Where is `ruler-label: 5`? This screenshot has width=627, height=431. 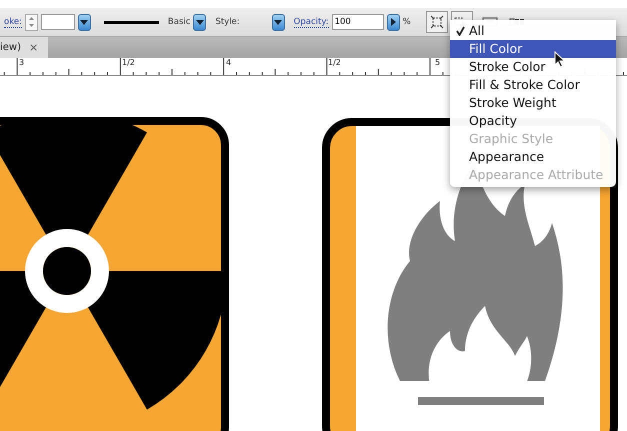 ruler-label: 5 is located at coordinates (437, 62).